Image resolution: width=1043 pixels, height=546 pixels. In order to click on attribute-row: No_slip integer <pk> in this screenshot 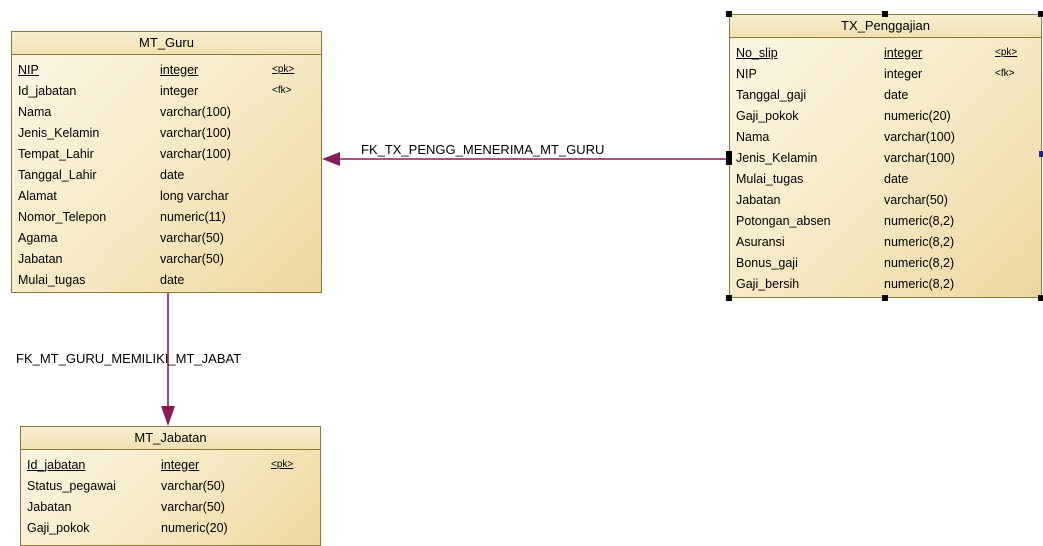, I will do `click(885, 52)`.